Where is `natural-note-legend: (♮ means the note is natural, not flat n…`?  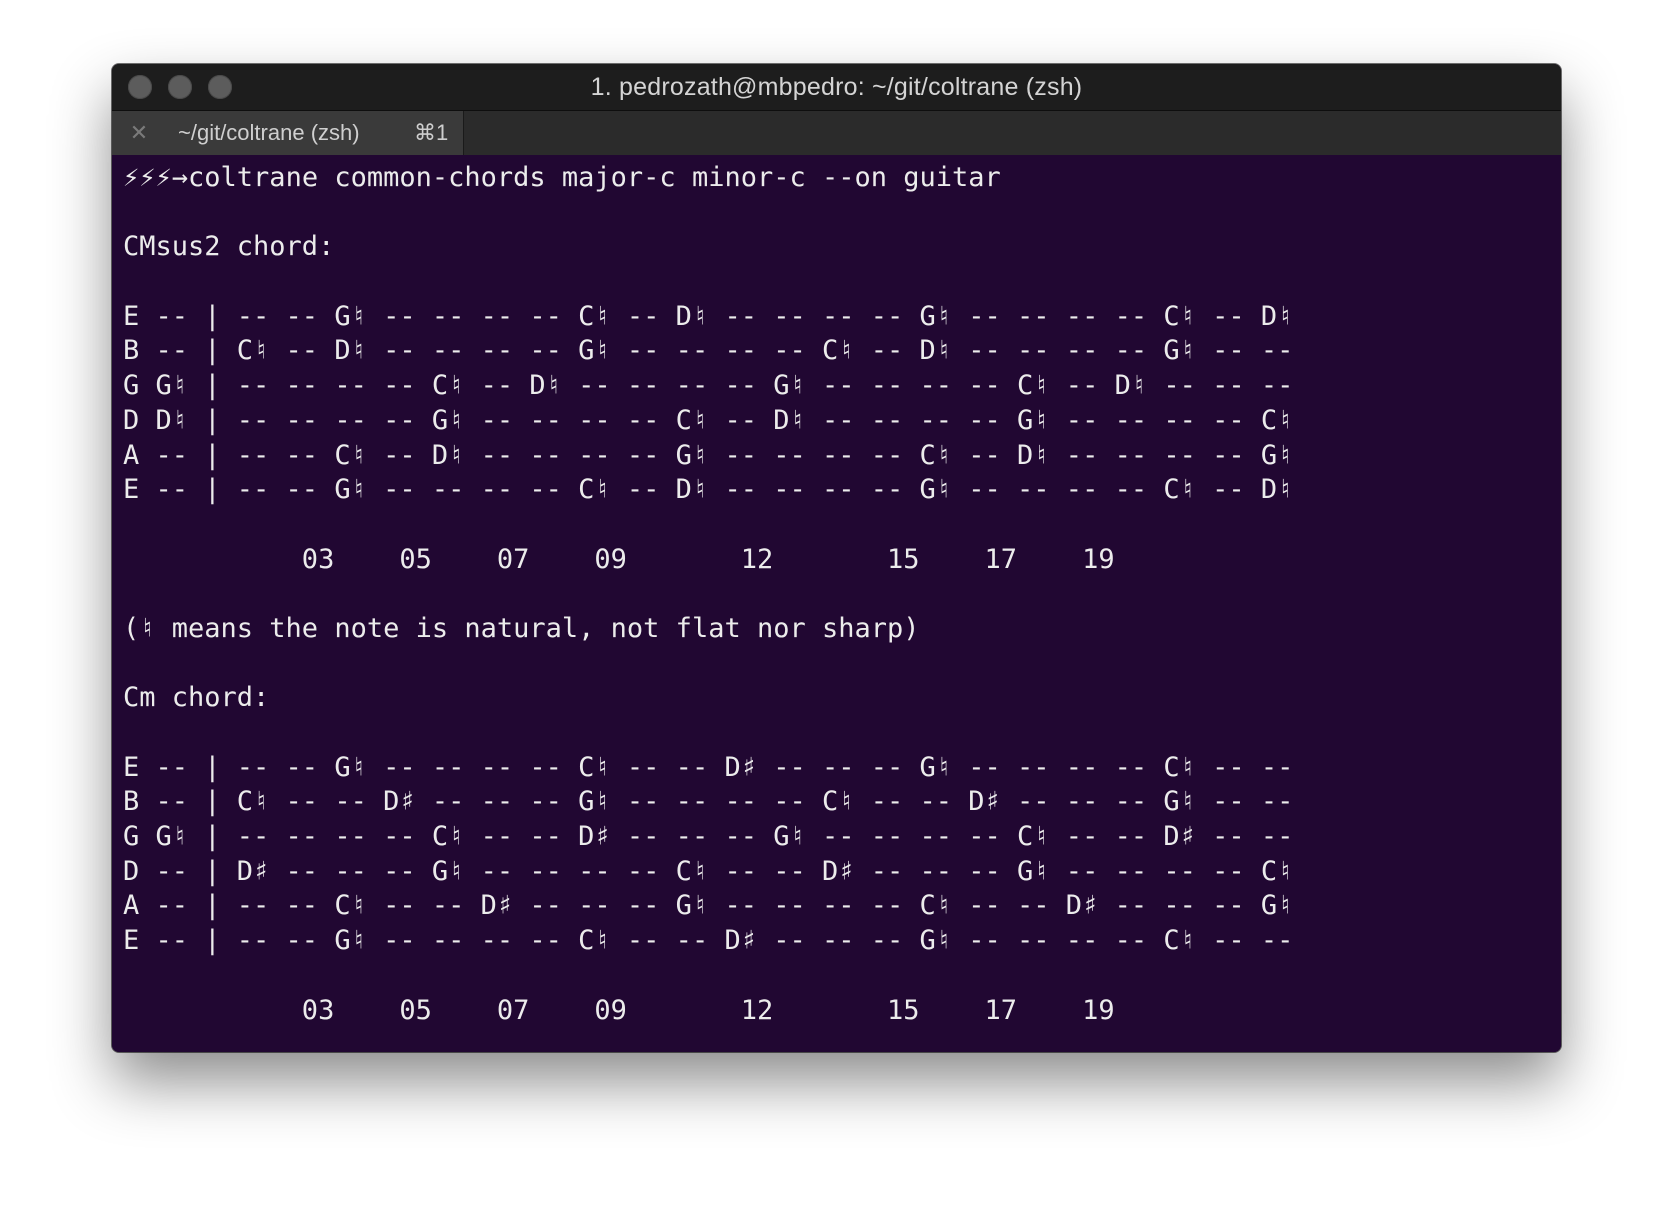
natural-note-legend: (♮ means the note is natural, not flat n… is located at coordinates (521, 628).